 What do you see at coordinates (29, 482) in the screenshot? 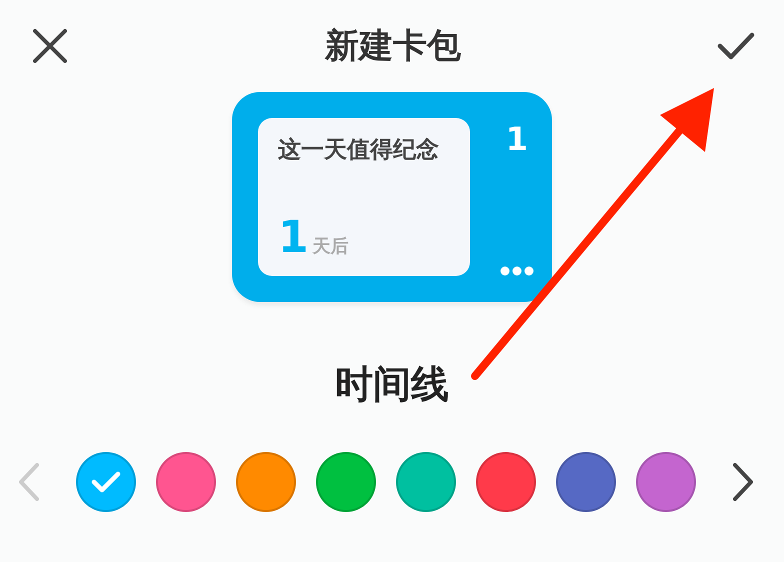
I see `chevron-left-icon` at bounding box center [29, 482].